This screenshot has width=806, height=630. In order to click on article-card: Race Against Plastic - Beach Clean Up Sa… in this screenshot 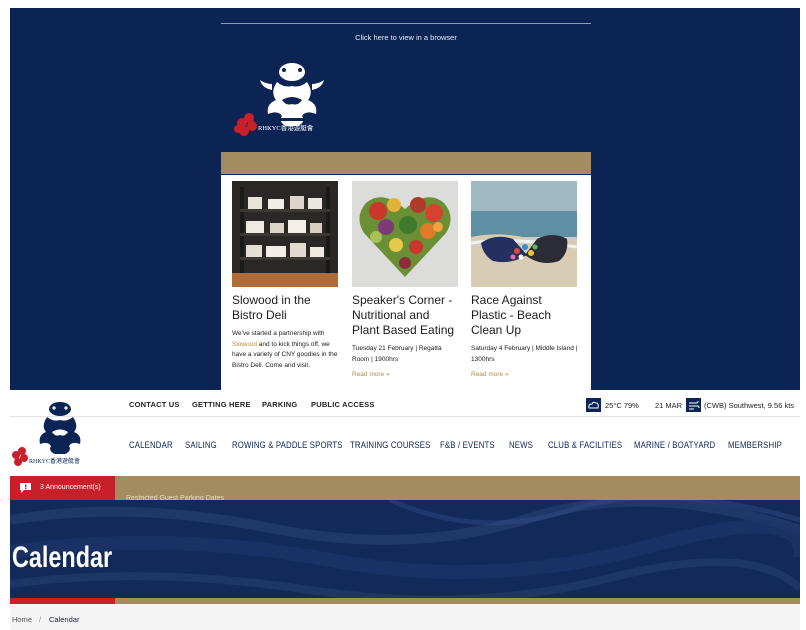, I will do `click(525, 279)`.